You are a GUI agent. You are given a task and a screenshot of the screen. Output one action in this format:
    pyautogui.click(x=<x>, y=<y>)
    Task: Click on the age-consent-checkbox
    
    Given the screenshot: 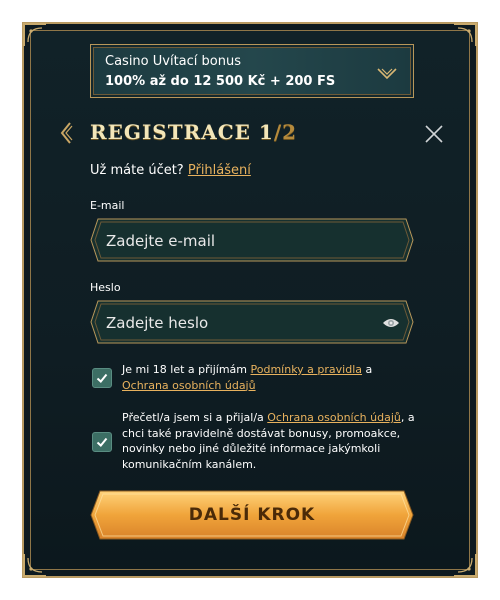 What is the action you would take?
    pyautogui.click(x=102, y=378)
    